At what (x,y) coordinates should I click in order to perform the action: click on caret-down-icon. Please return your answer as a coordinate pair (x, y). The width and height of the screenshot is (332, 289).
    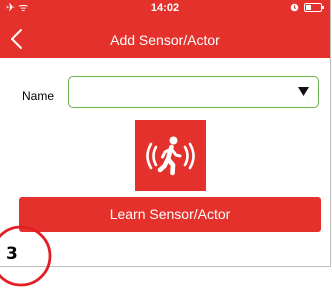
    Looking at the image, I should click on (303, 91).